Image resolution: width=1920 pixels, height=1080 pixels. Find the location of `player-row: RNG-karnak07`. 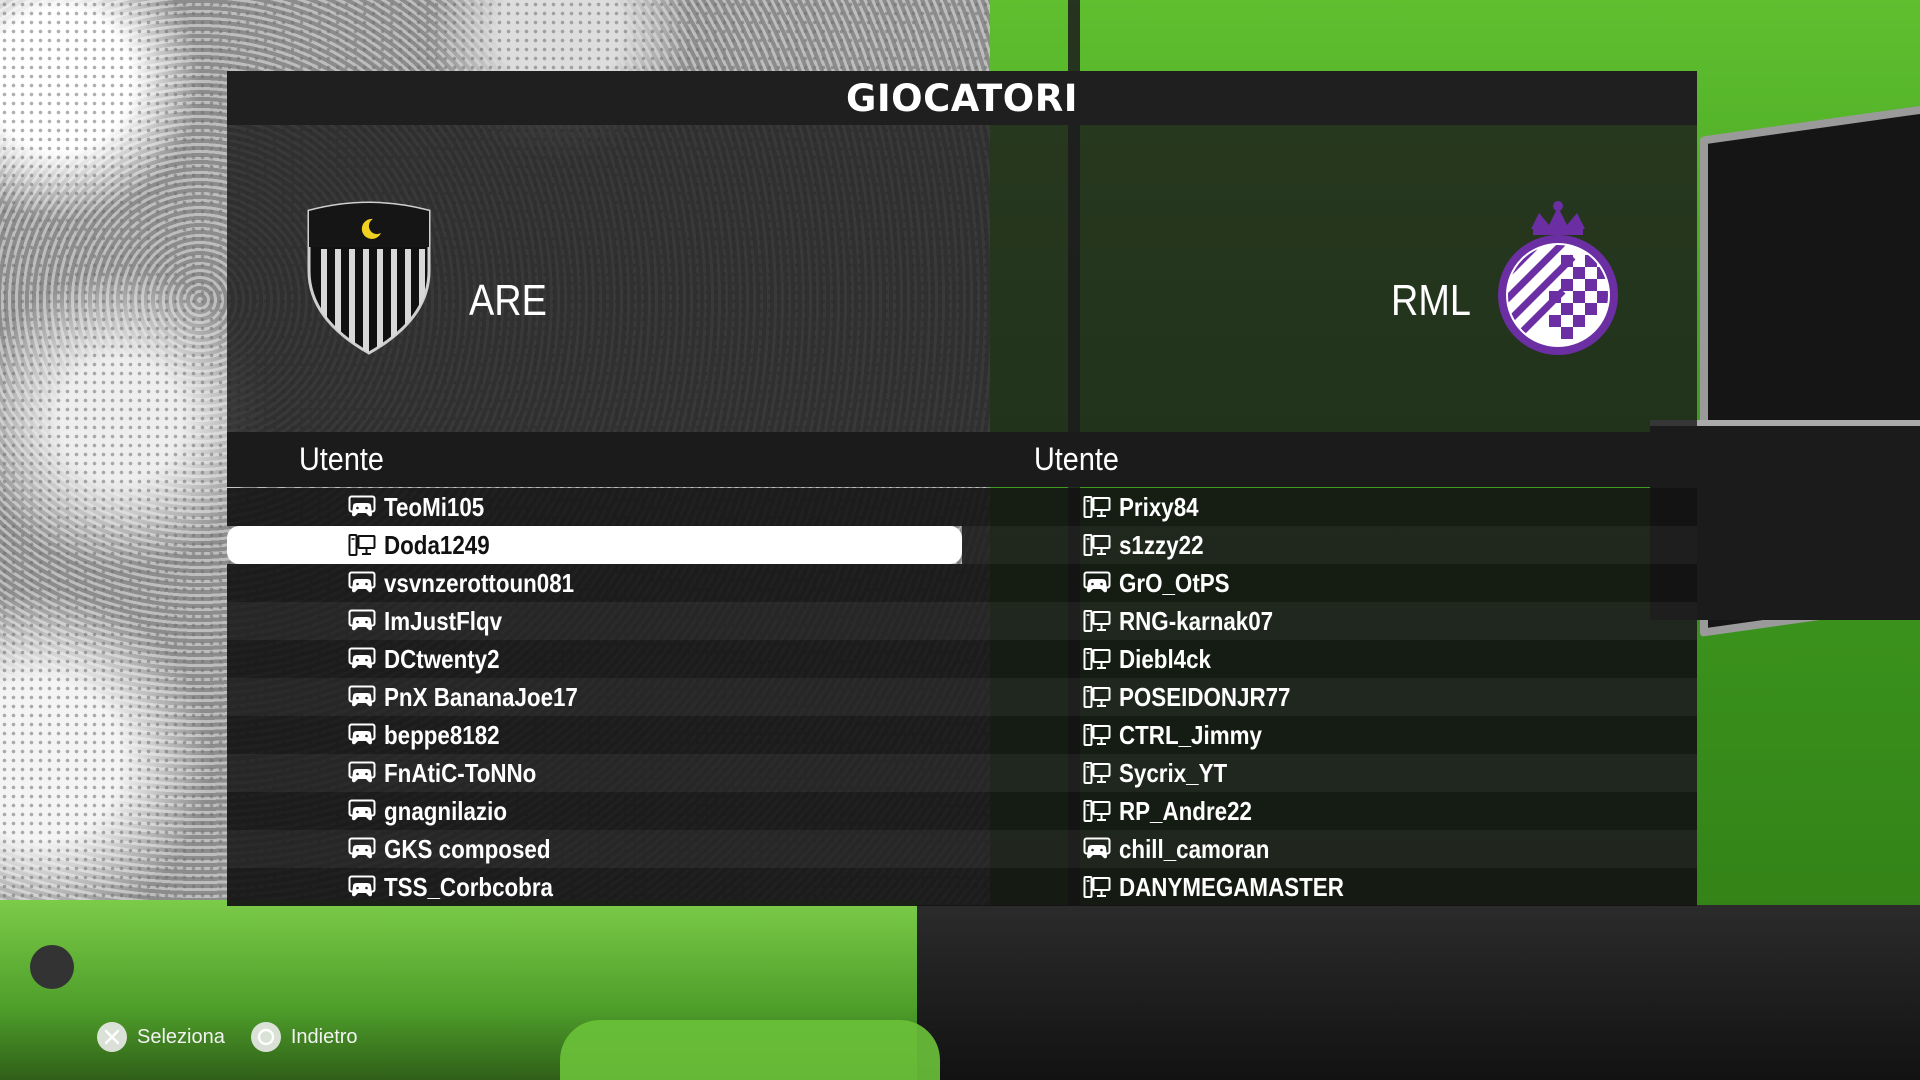

player-row: RNG-karnak07 is located at coordinates (1329, 621).